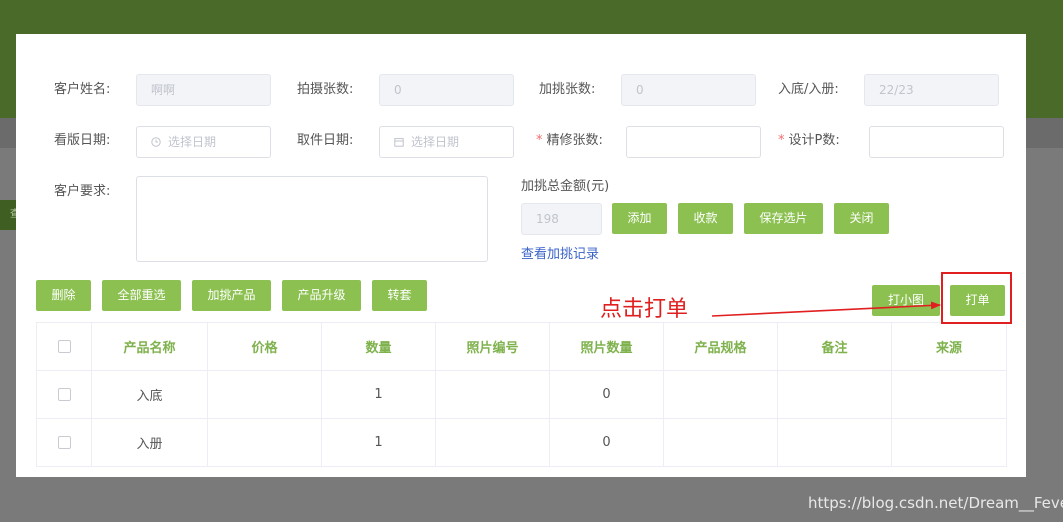 The height and width of the screenshot is (522, 1063). Describe the element at coordinates (435, 142) in the screenshot. I see `pickup-date-placeholder: 选择日期` at that location.